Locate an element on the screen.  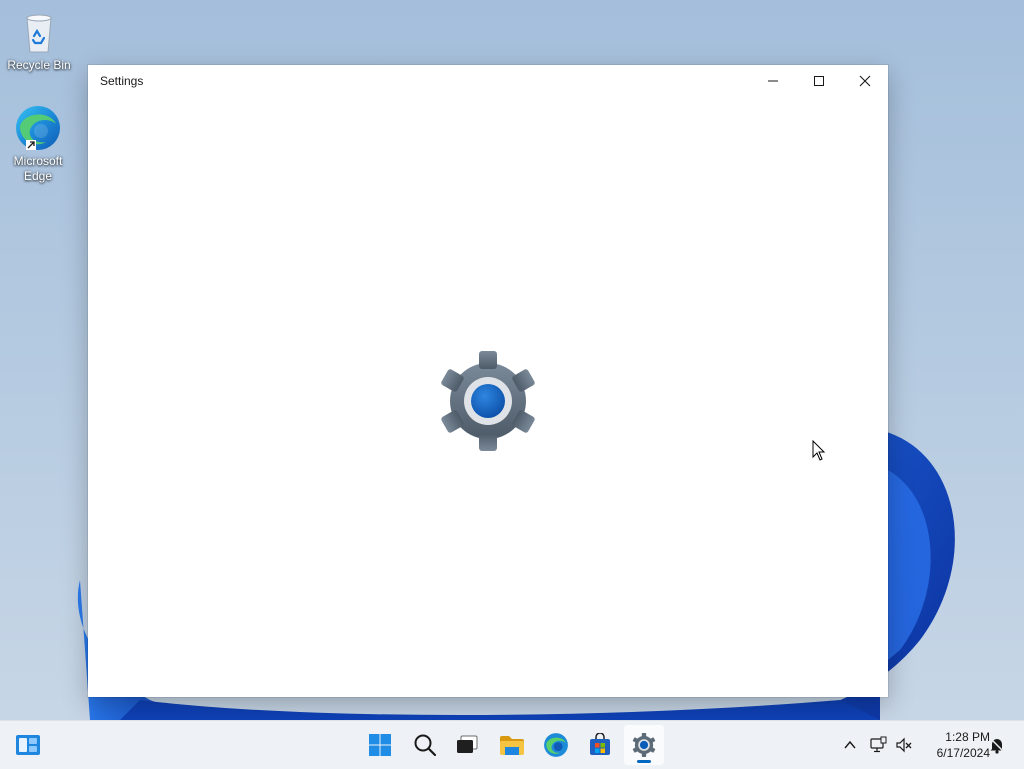
search-button is located at coordinates (425, 745).